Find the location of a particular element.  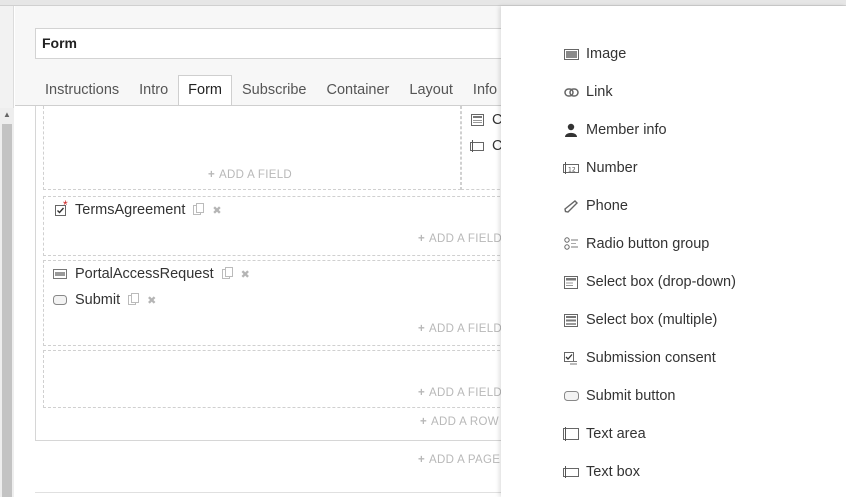

palette-item-text-area: Text area is located at coordinates (604, 434).